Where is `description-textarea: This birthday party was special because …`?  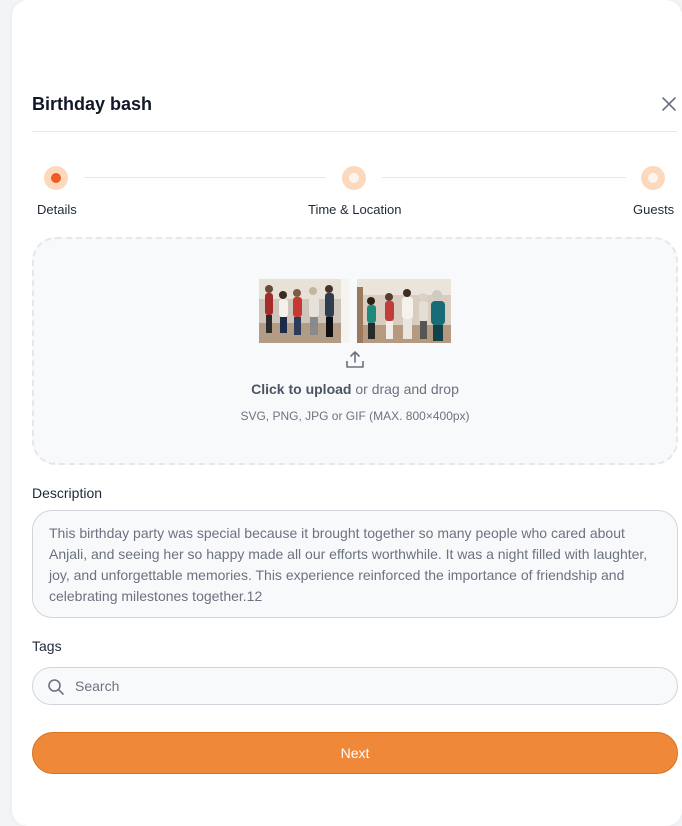 description-textarea: This birthday party was special because … is located at coordinates (355, 564).